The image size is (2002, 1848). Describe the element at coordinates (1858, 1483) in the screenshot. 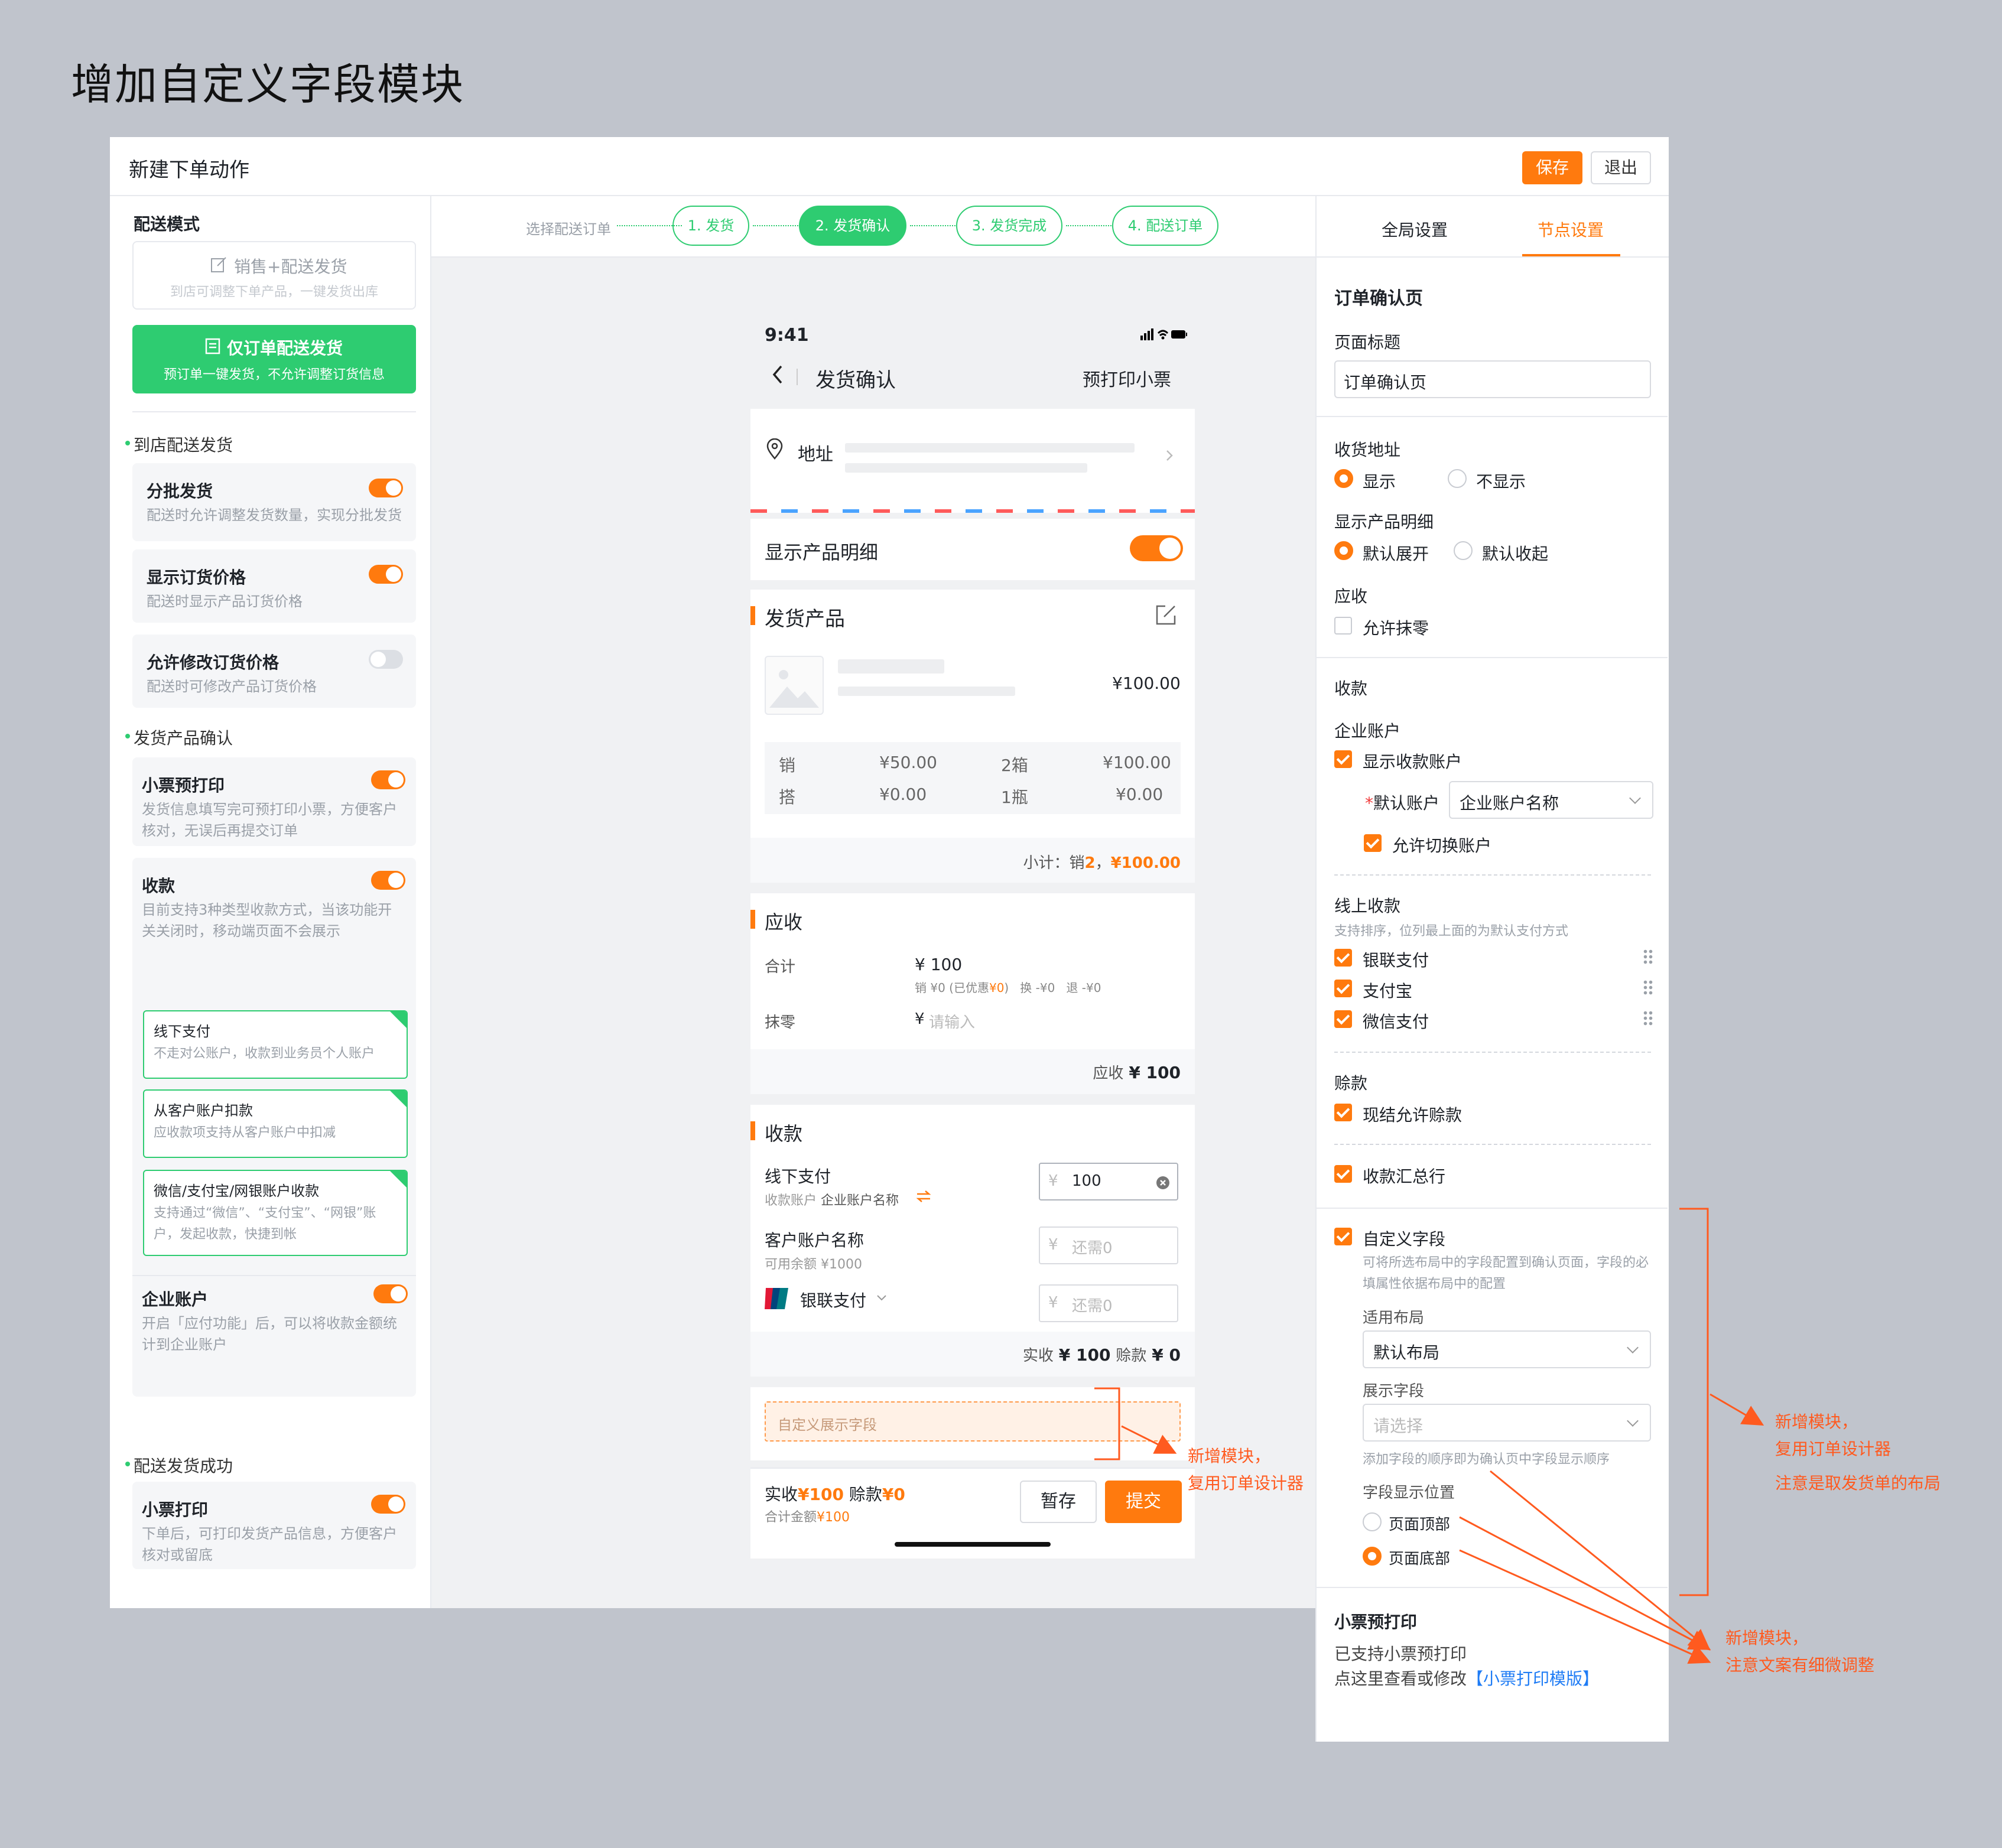

I see `annotation-right-line3: 注意是取发货单的布局` at that location.